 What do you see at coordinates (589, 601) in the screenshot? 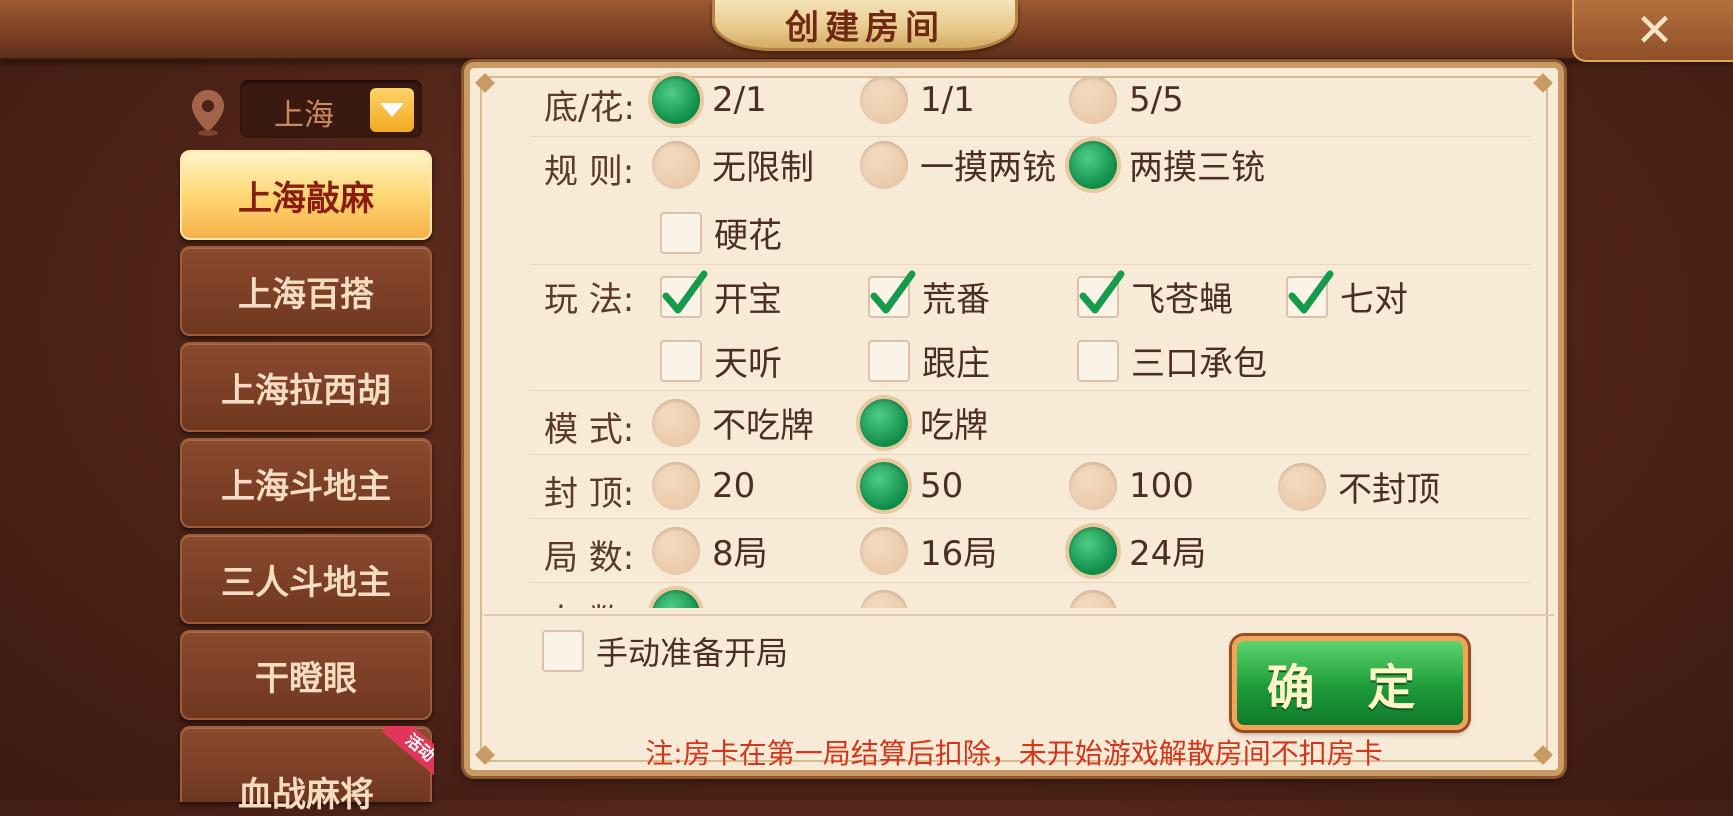
I see `row-label-players: 人 数:` at bounding box center [589, 601].